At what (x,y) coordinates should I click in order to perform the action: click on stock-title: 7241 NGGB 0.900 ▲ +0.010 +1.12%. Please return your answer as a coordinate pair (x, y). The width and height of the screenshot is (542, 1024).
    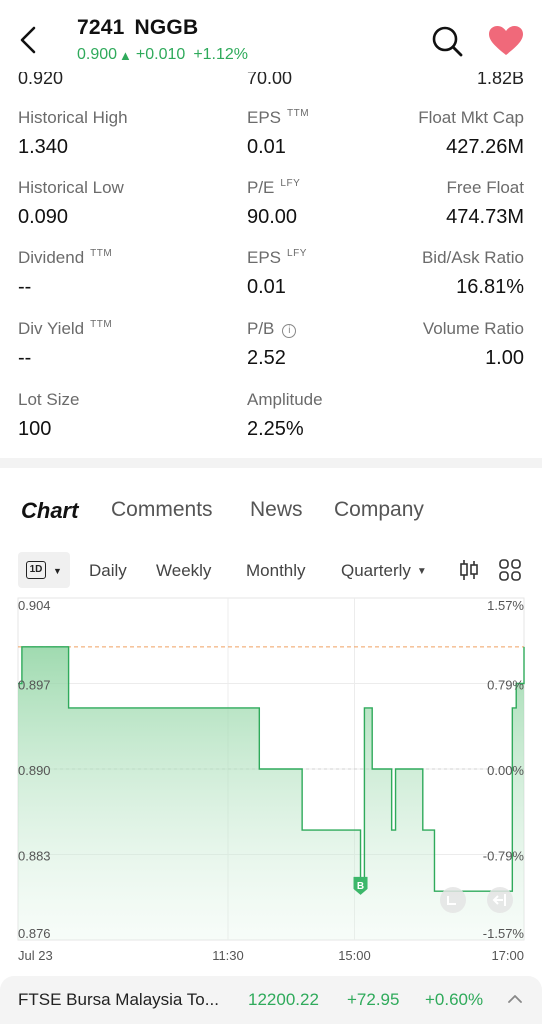
    Looking at the image, I should click on (162, 40).